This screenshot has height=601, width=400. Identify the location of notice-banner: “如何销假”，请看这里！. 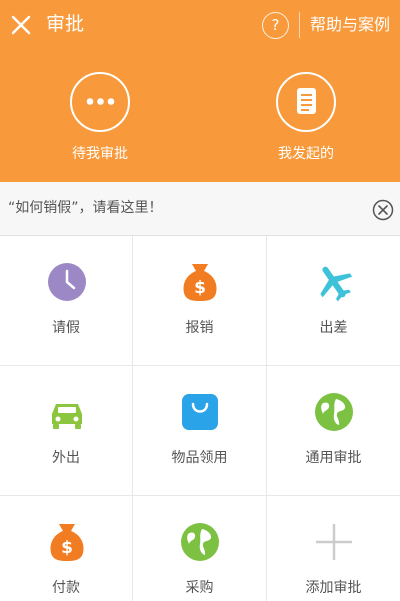
(200, 209).